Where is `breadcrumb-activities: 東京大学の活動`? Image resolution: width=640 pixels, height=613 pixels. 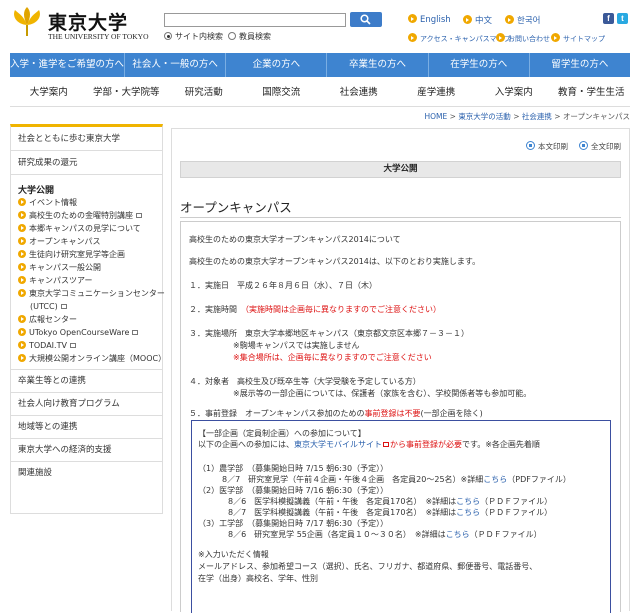 breadcrumb-activities: 東京大学の活動 is located at coordinates (484, 116).